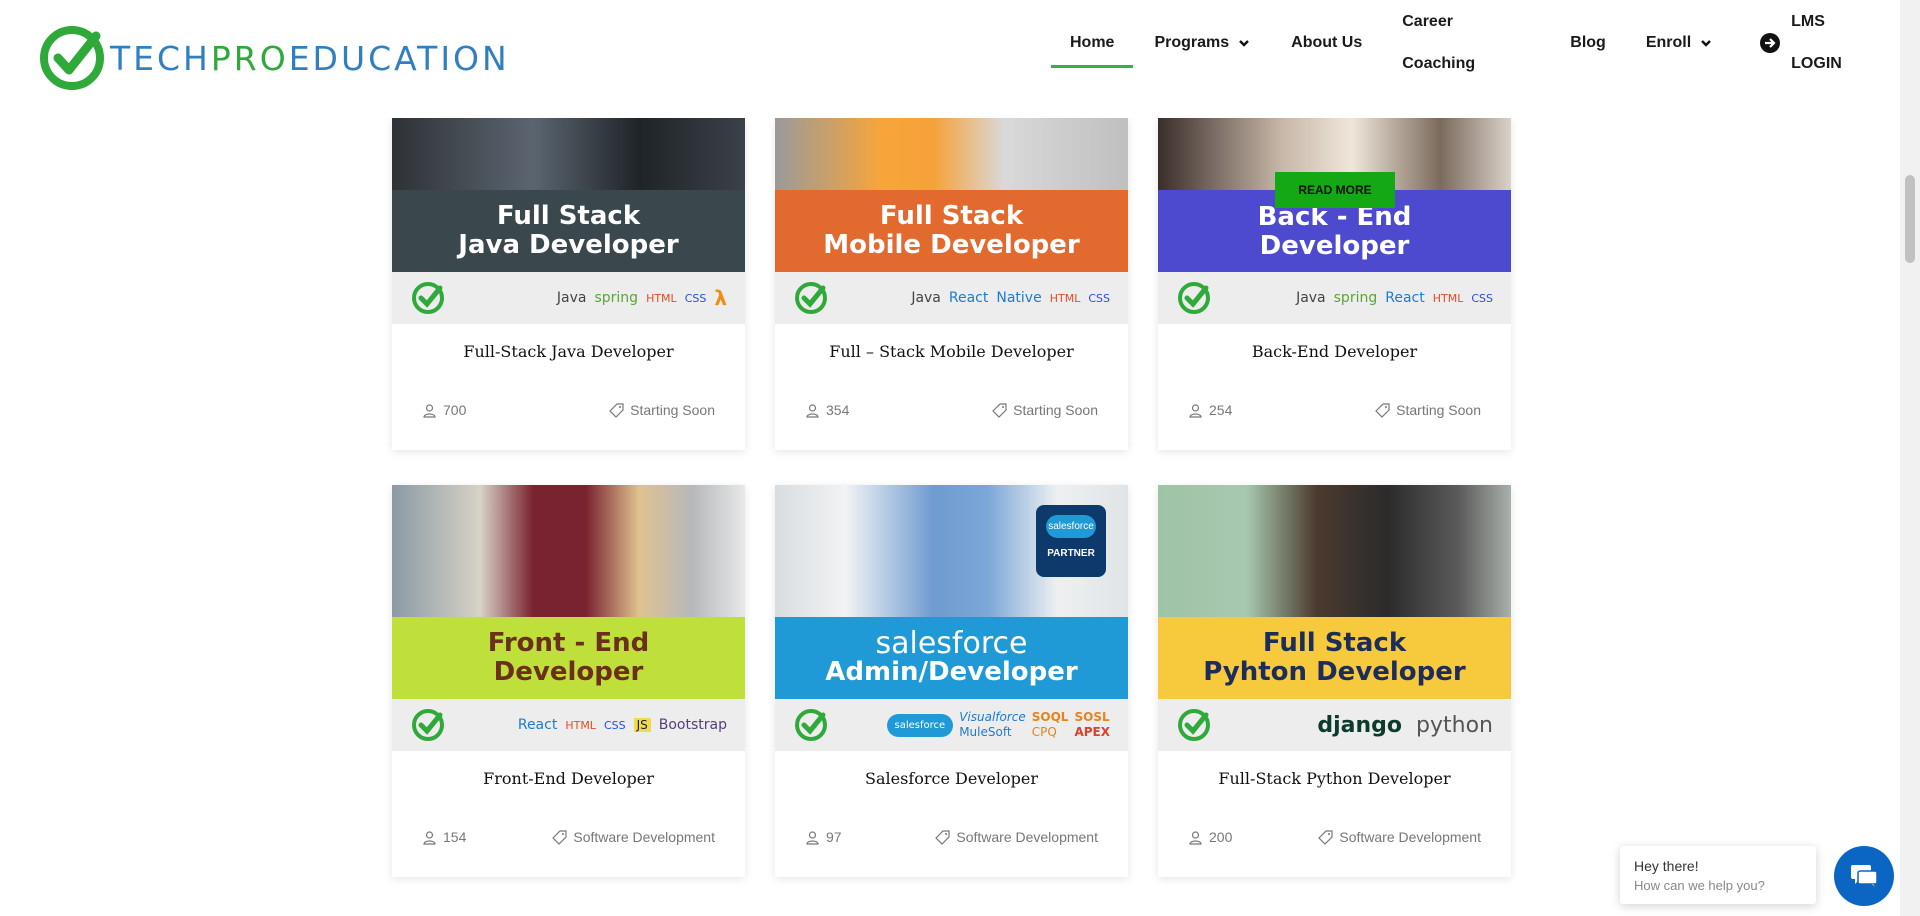 This screenshot has width=1920, height=916. I want to click on course-meta: 97 Software Development, so click(951, 837).